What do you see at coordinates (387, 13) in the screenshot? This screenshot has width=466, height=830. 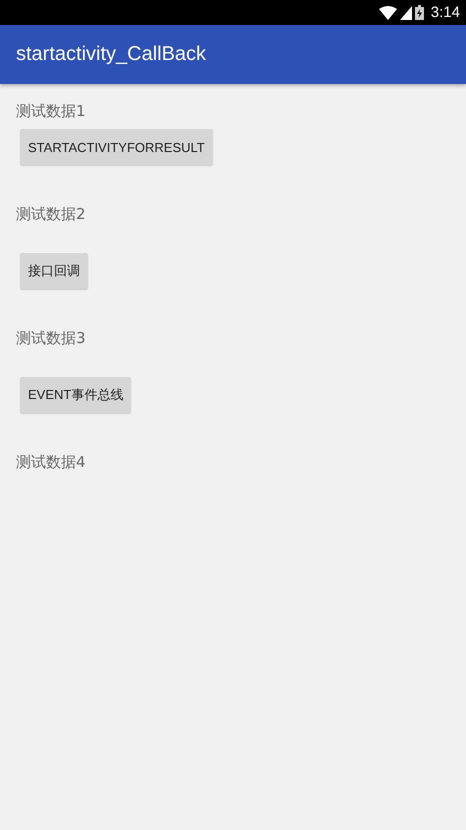 I see `wifi-icon` at bounding box center [387, 13].